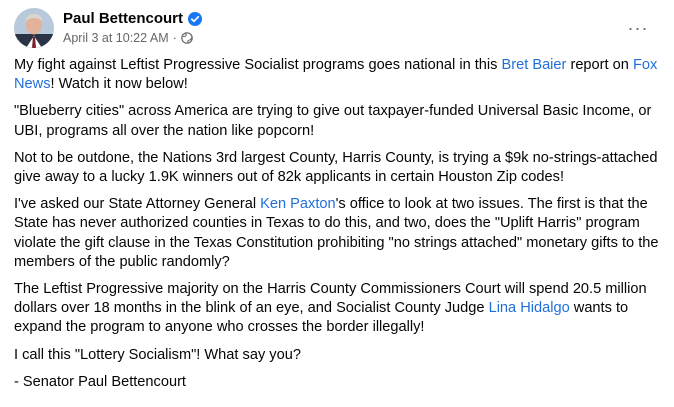 This screenshot has width=674, height=407. Describe the element at coordinates (123, 18) in the screenshot. I see `author-name-text: Paul Bettencourt` at that location.